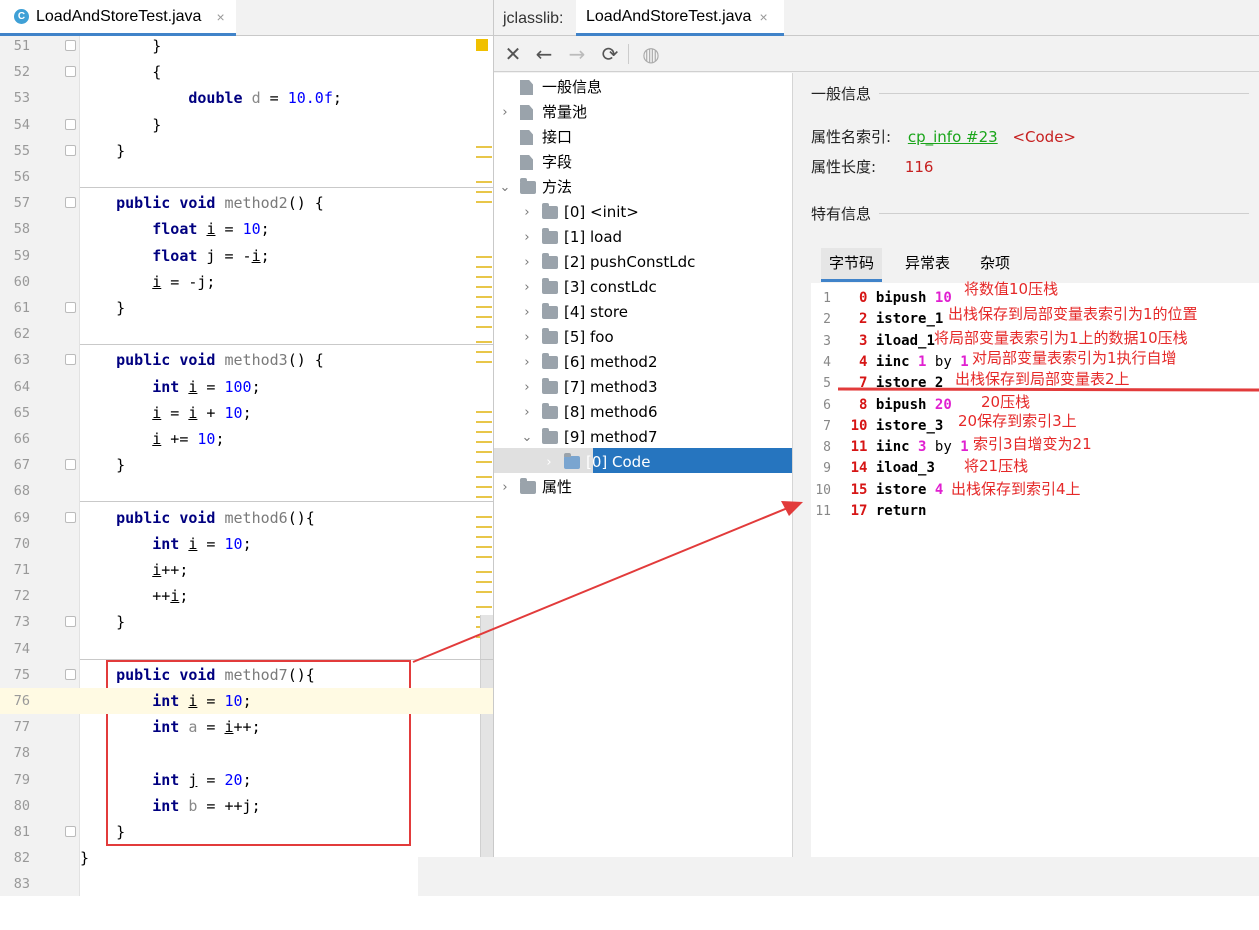 This screenshot has width=1259, height=930. I want to click on tab-exception-table: 异常表, so click(927, 265).